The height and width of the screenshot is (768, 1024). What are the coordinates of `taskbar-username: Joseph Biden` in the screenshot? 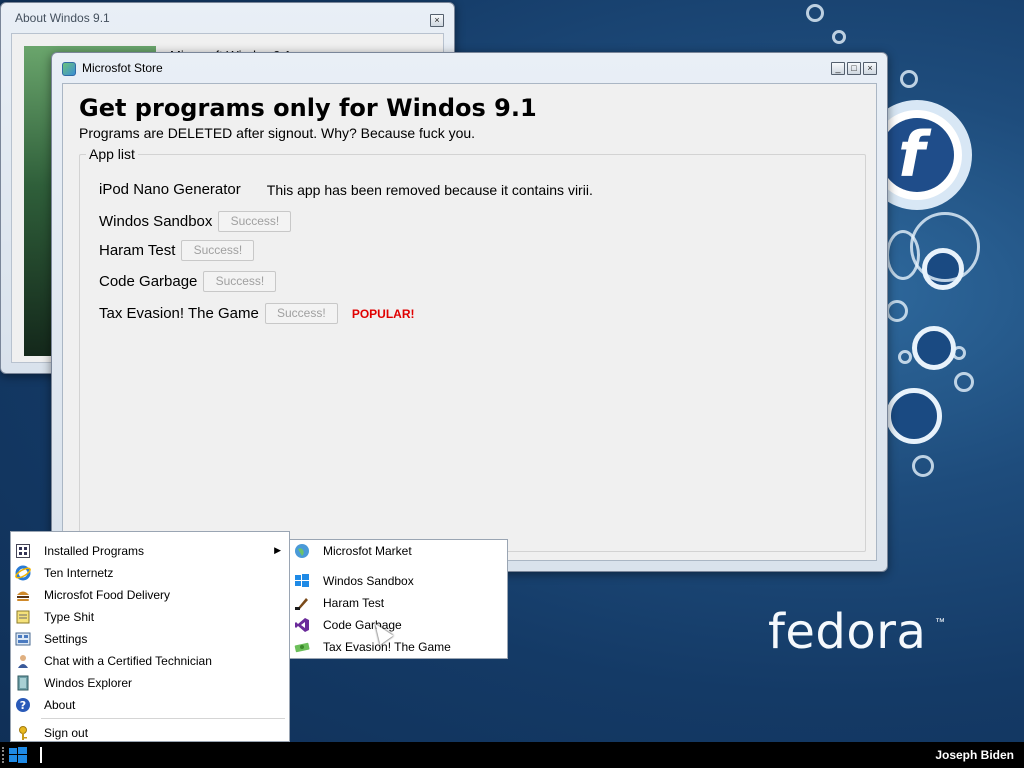 It's located at (974, 755).